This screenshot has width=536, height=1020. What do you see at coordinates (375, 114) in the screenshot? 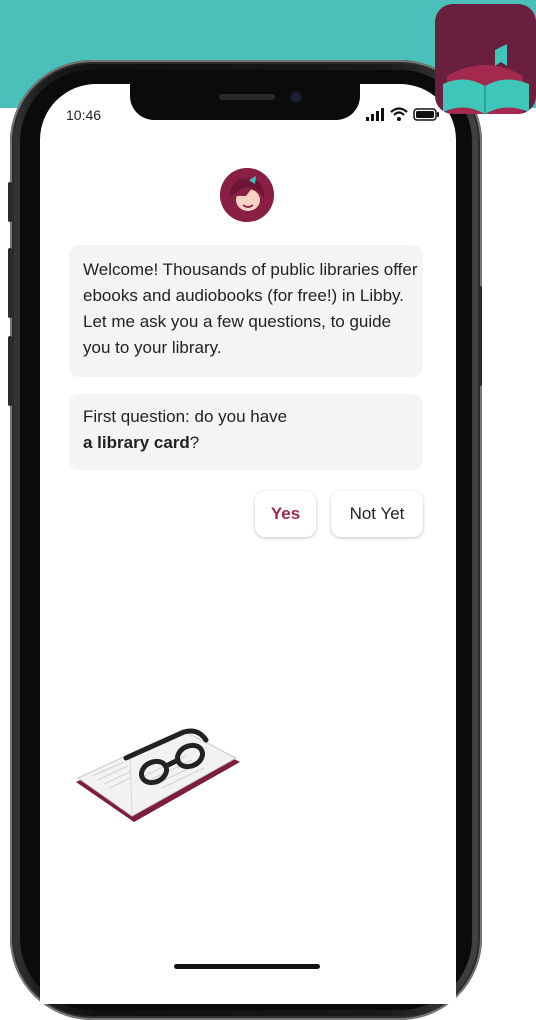
I see `signal-icon` at bounding box center [375, 114].